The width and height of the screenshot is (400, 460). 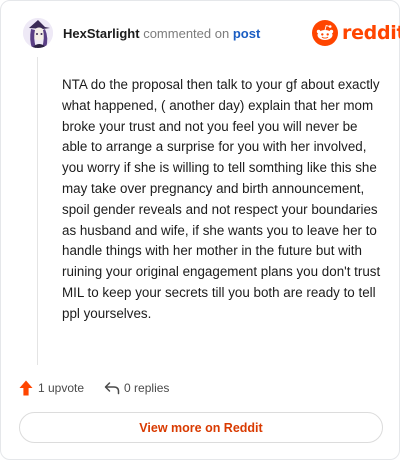 What do you see at coordinates (101, 33) in the screenshot?
I see `username-link: HexStarlight` at bounding box center [101, 33].